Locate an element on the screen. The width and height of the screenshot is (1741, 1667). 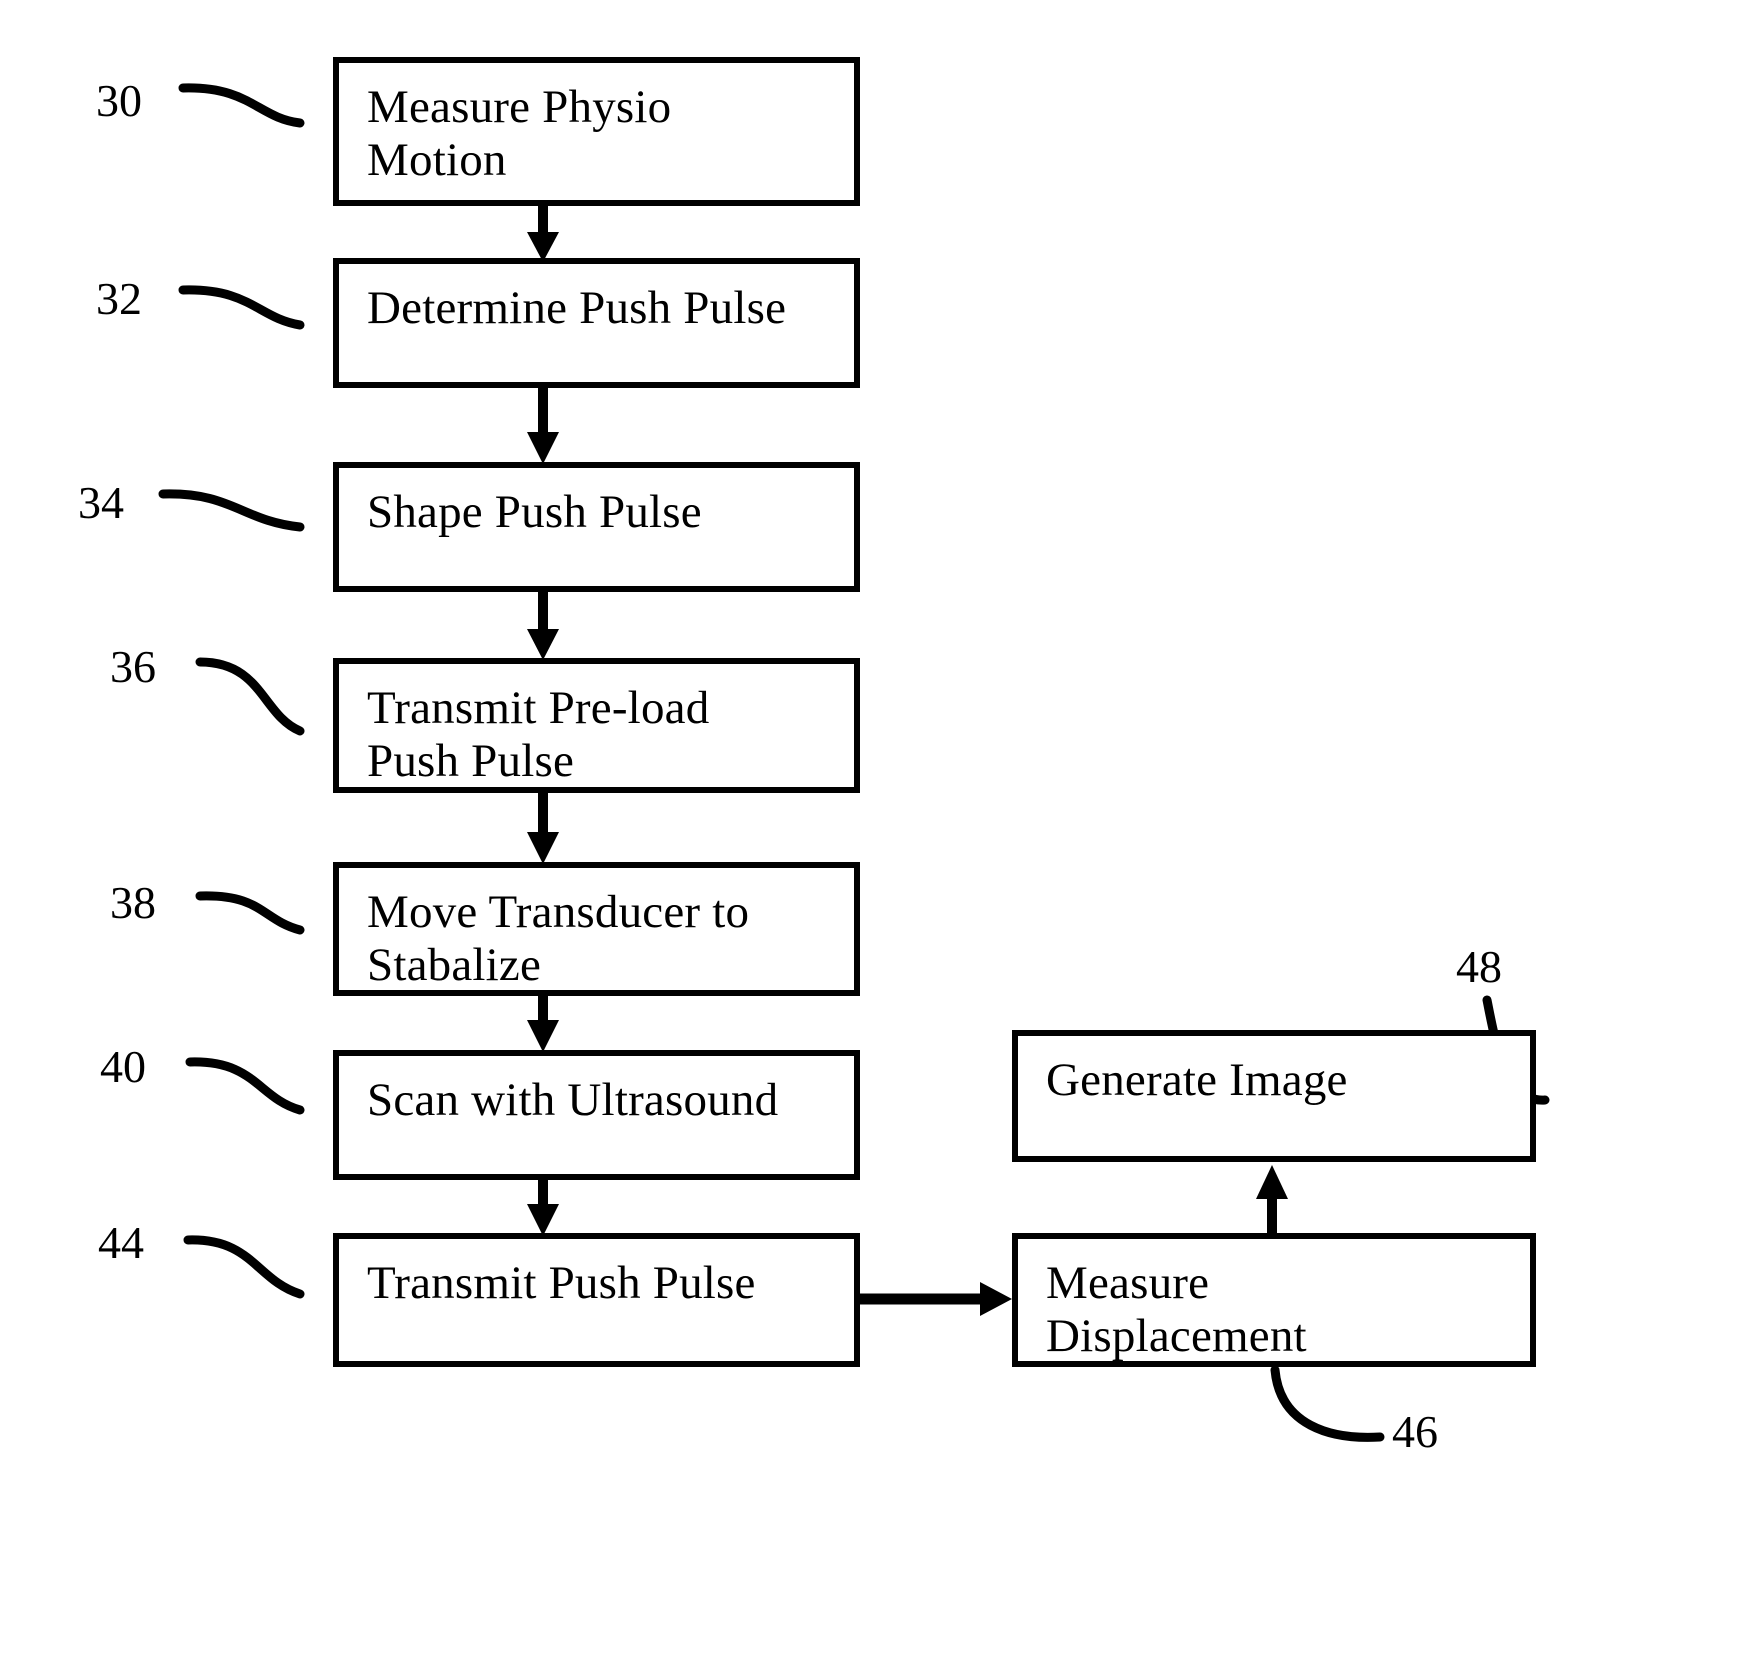
node-box-transmit-preload-push-pulse: Transmit Pre-load Push Pulse is located at coordinates (596, 725).